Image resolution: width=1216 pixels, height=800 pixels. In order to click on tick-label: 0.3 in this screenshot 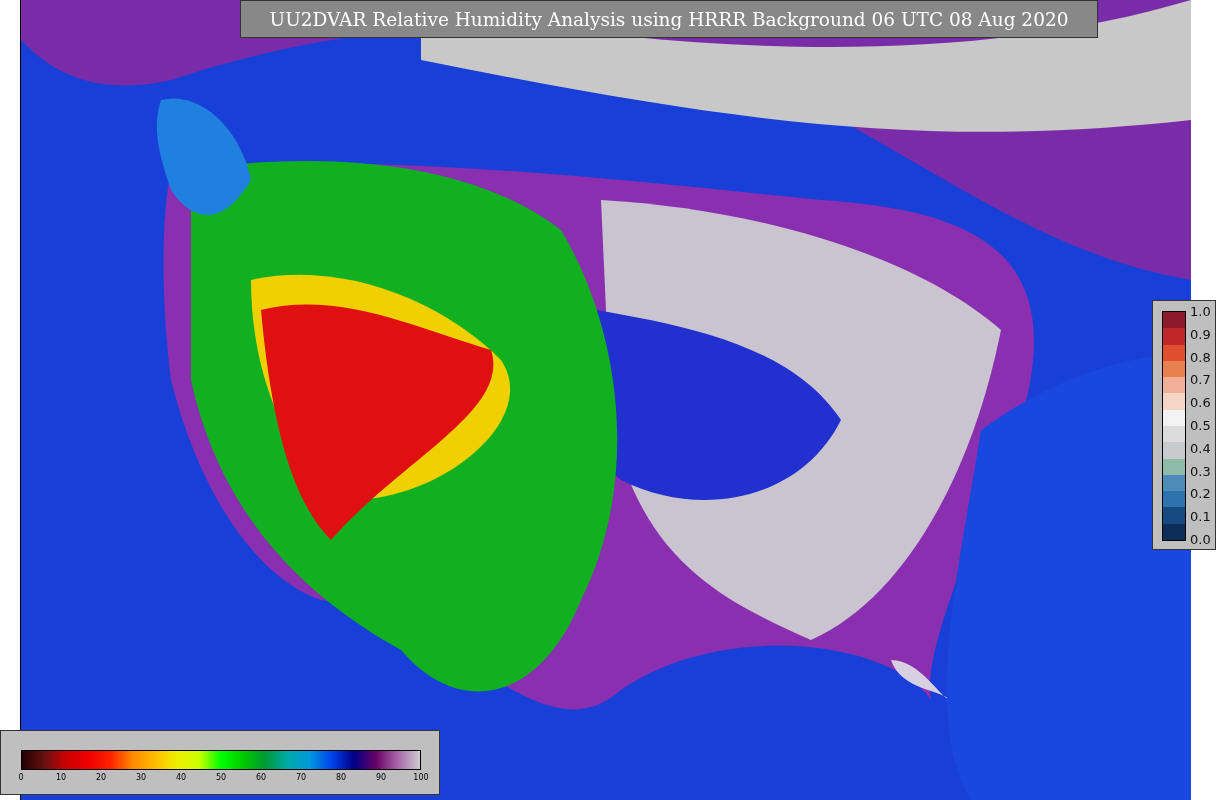, I will do `click(1200, 471)`.